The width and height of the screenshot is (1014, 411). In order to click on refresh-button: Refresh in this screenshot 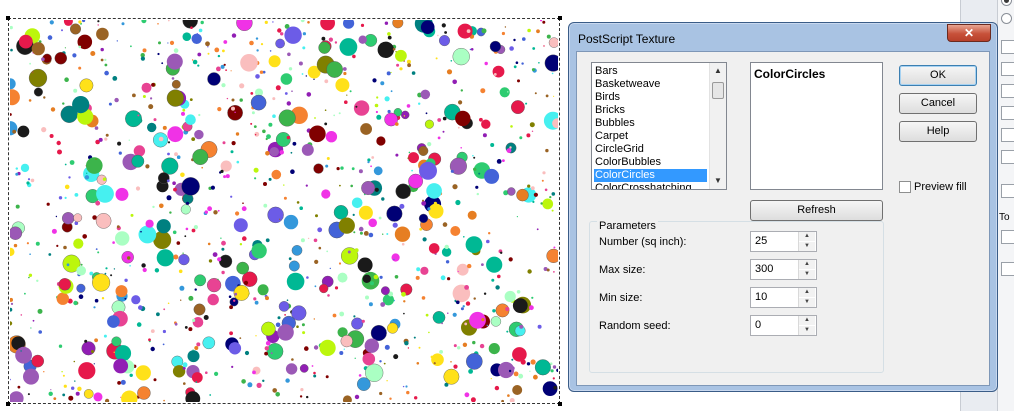, I will do `click(816, 210)`.